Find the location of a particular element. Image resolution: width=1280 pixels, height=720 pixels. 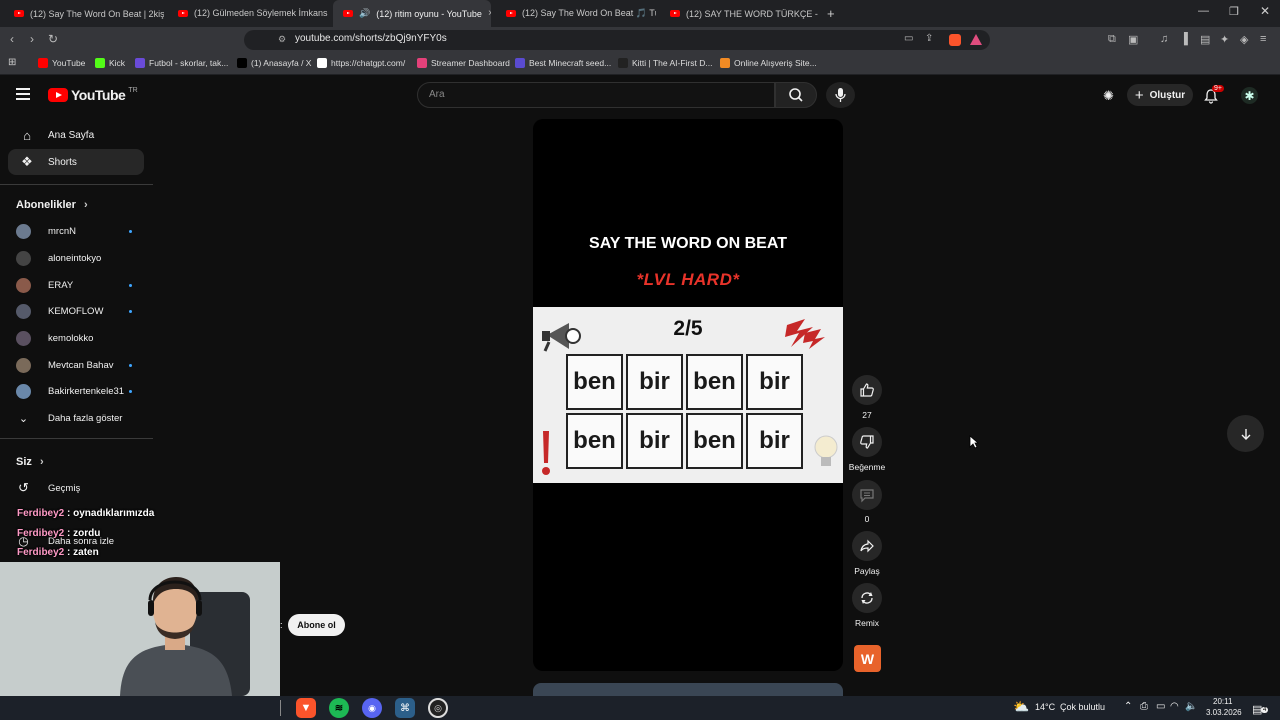

wallet-icon: ▤ is located at coordinates (1205, 39).